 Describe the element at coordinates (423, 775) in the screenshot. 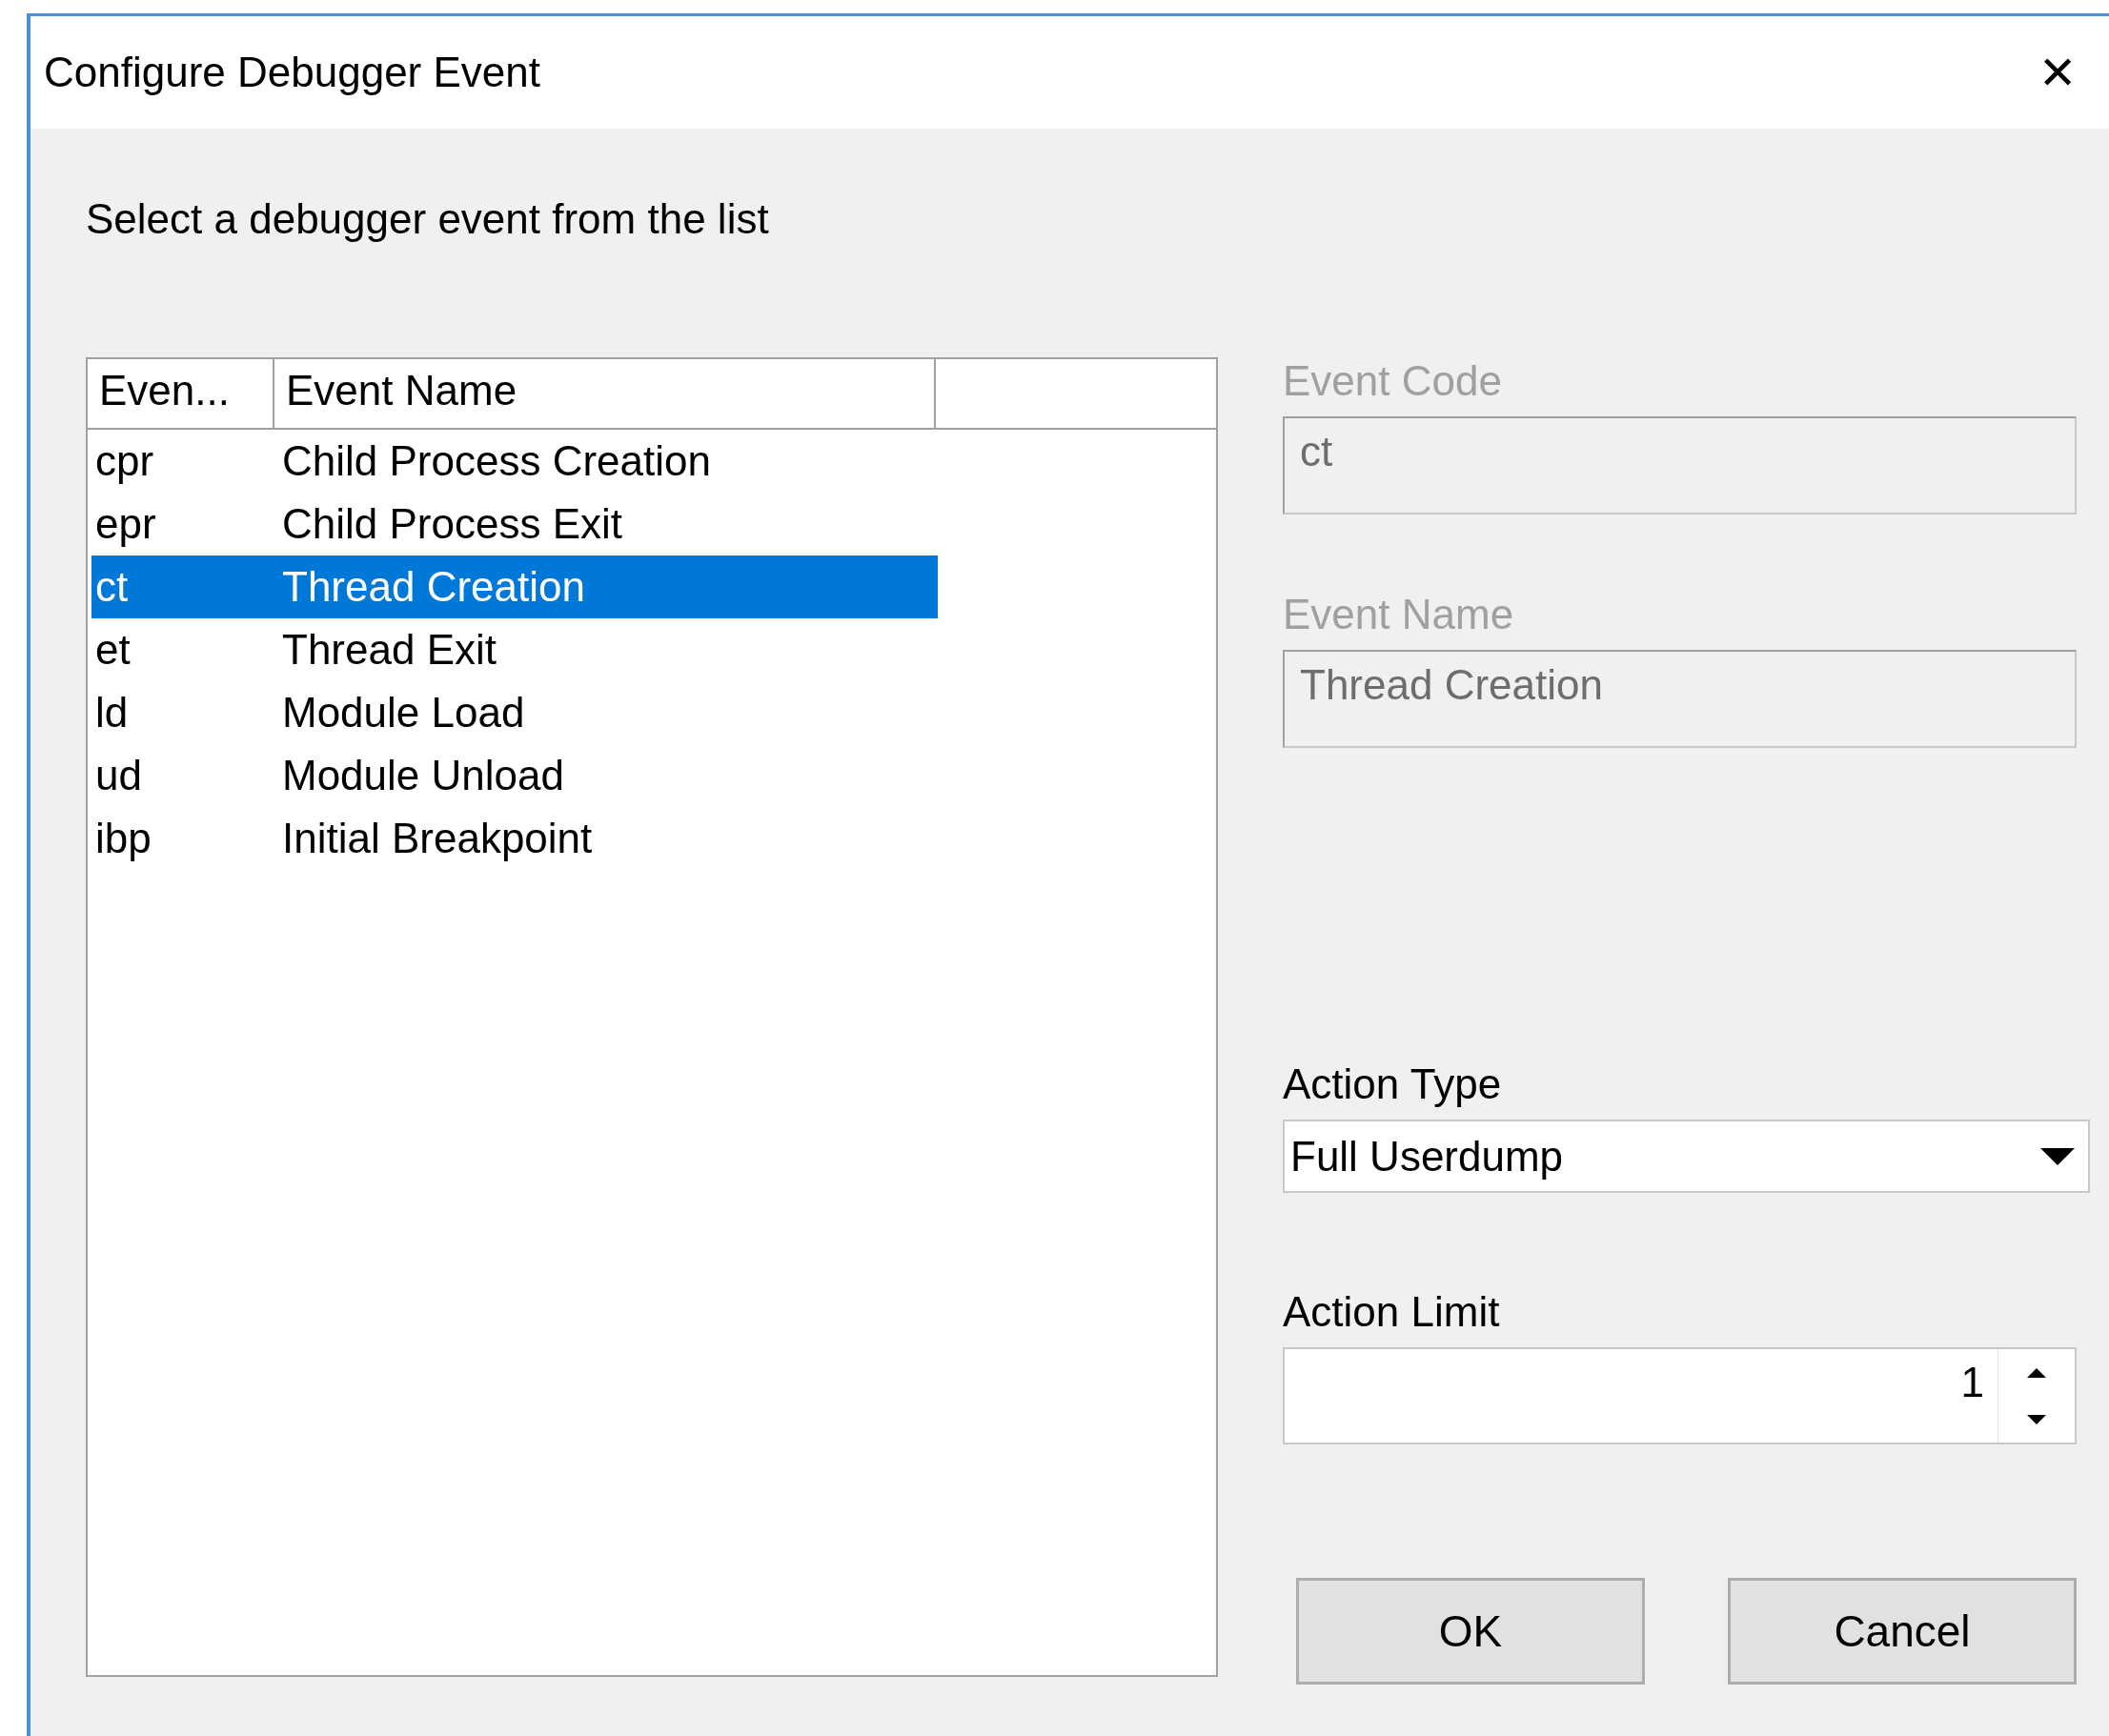

I see `event-name-cell: Module Unload` at that location.